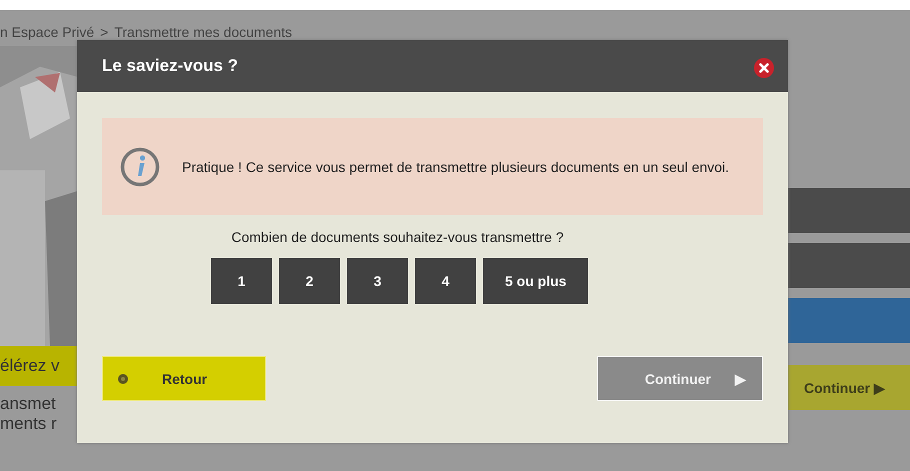 This screenshot has height=471, width=910. I want to click on body-text: ansmet, so click(28, 404).